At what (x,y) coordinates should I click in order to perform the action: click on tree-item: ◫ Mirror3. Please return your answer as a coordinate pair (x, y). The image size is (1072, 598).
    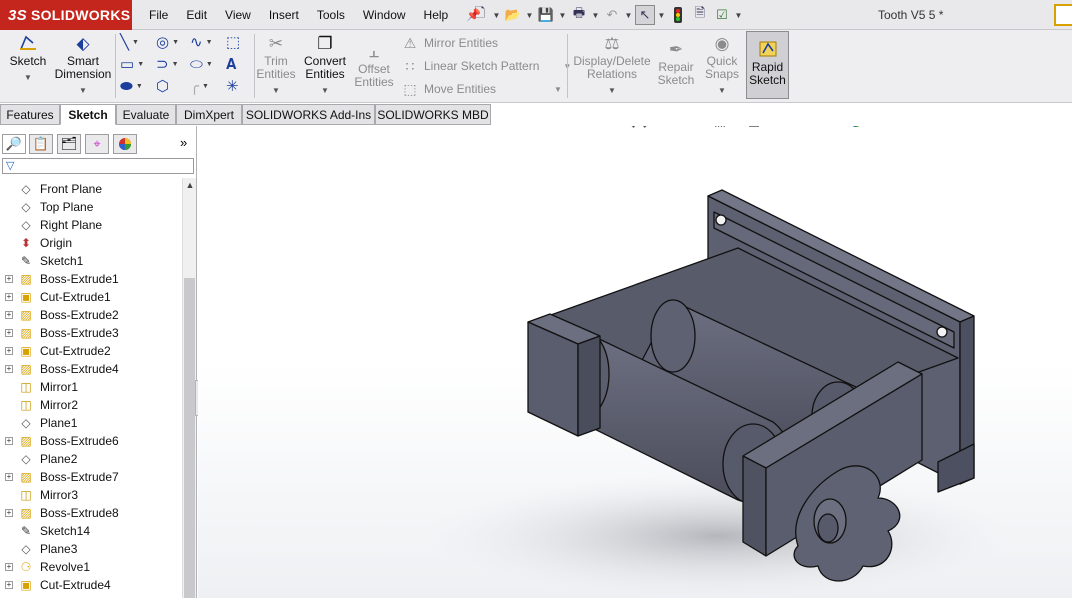
    Looking at the image, I should click on (91, 495).